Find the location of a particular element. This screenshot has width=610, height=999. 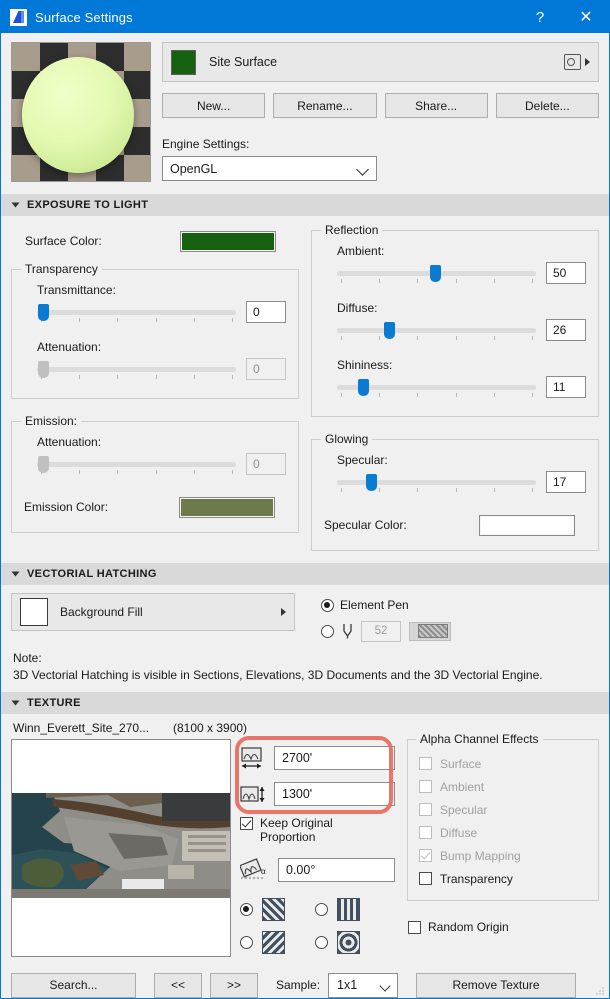

keep-proportion-checkbox is located at coordinates (246, 824).